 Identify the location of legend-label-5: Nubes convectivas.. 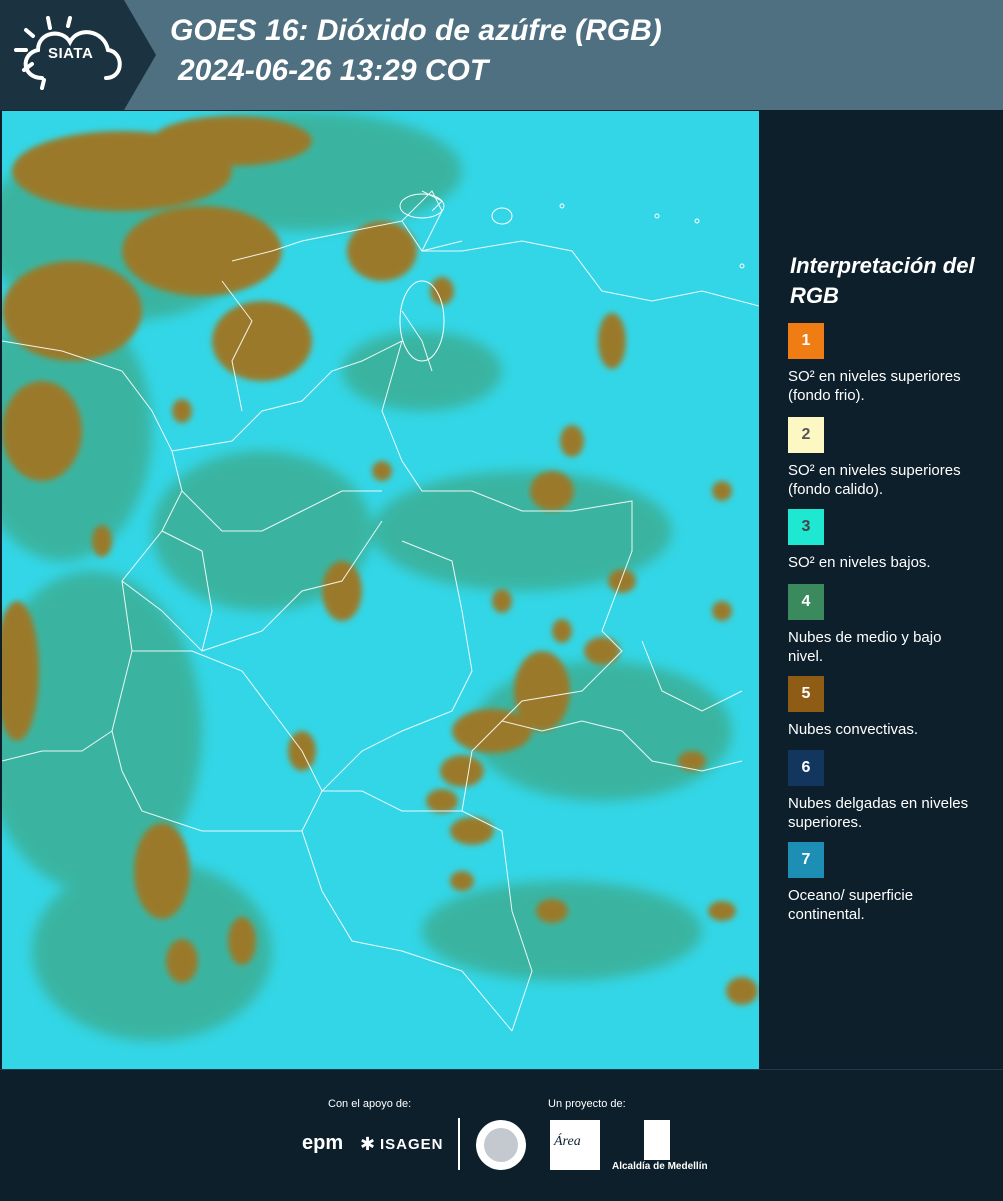
(853, 729).